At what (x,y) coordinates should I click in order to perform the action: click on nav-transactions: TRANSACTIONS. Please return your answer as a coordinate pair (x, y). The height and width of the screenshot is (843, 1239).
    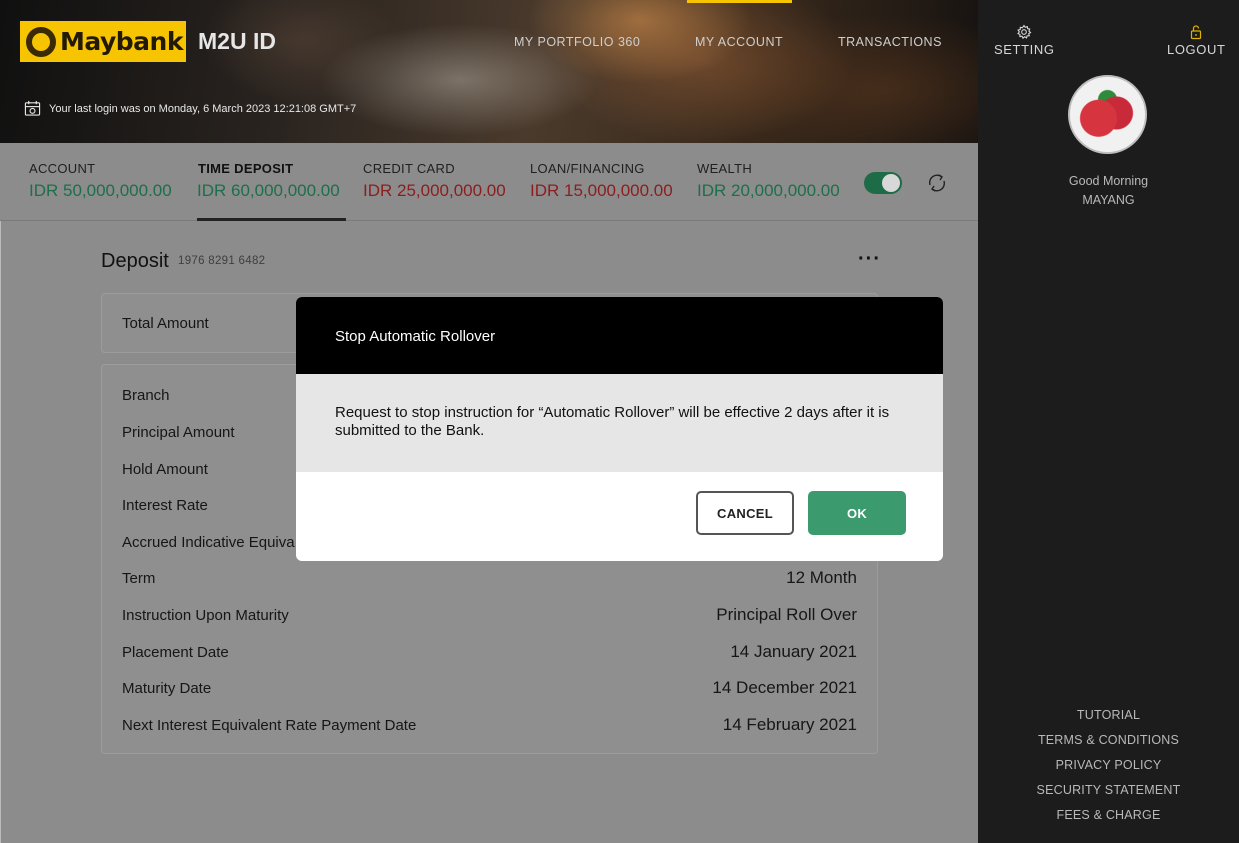
    Looking at the image, I should click on (890, 42).